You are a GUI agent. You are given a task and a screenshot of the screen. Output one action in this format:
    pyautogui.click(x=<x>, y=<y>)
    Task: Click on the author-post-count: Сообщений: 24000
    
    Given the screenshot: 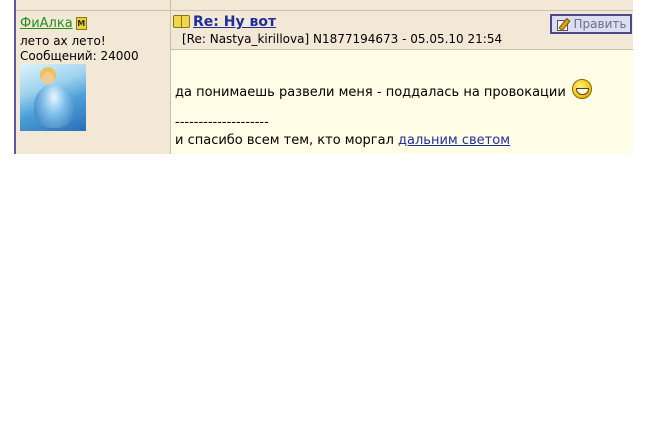 What is the action you would take?
    pyautogui.click(x=79, y=56)
    